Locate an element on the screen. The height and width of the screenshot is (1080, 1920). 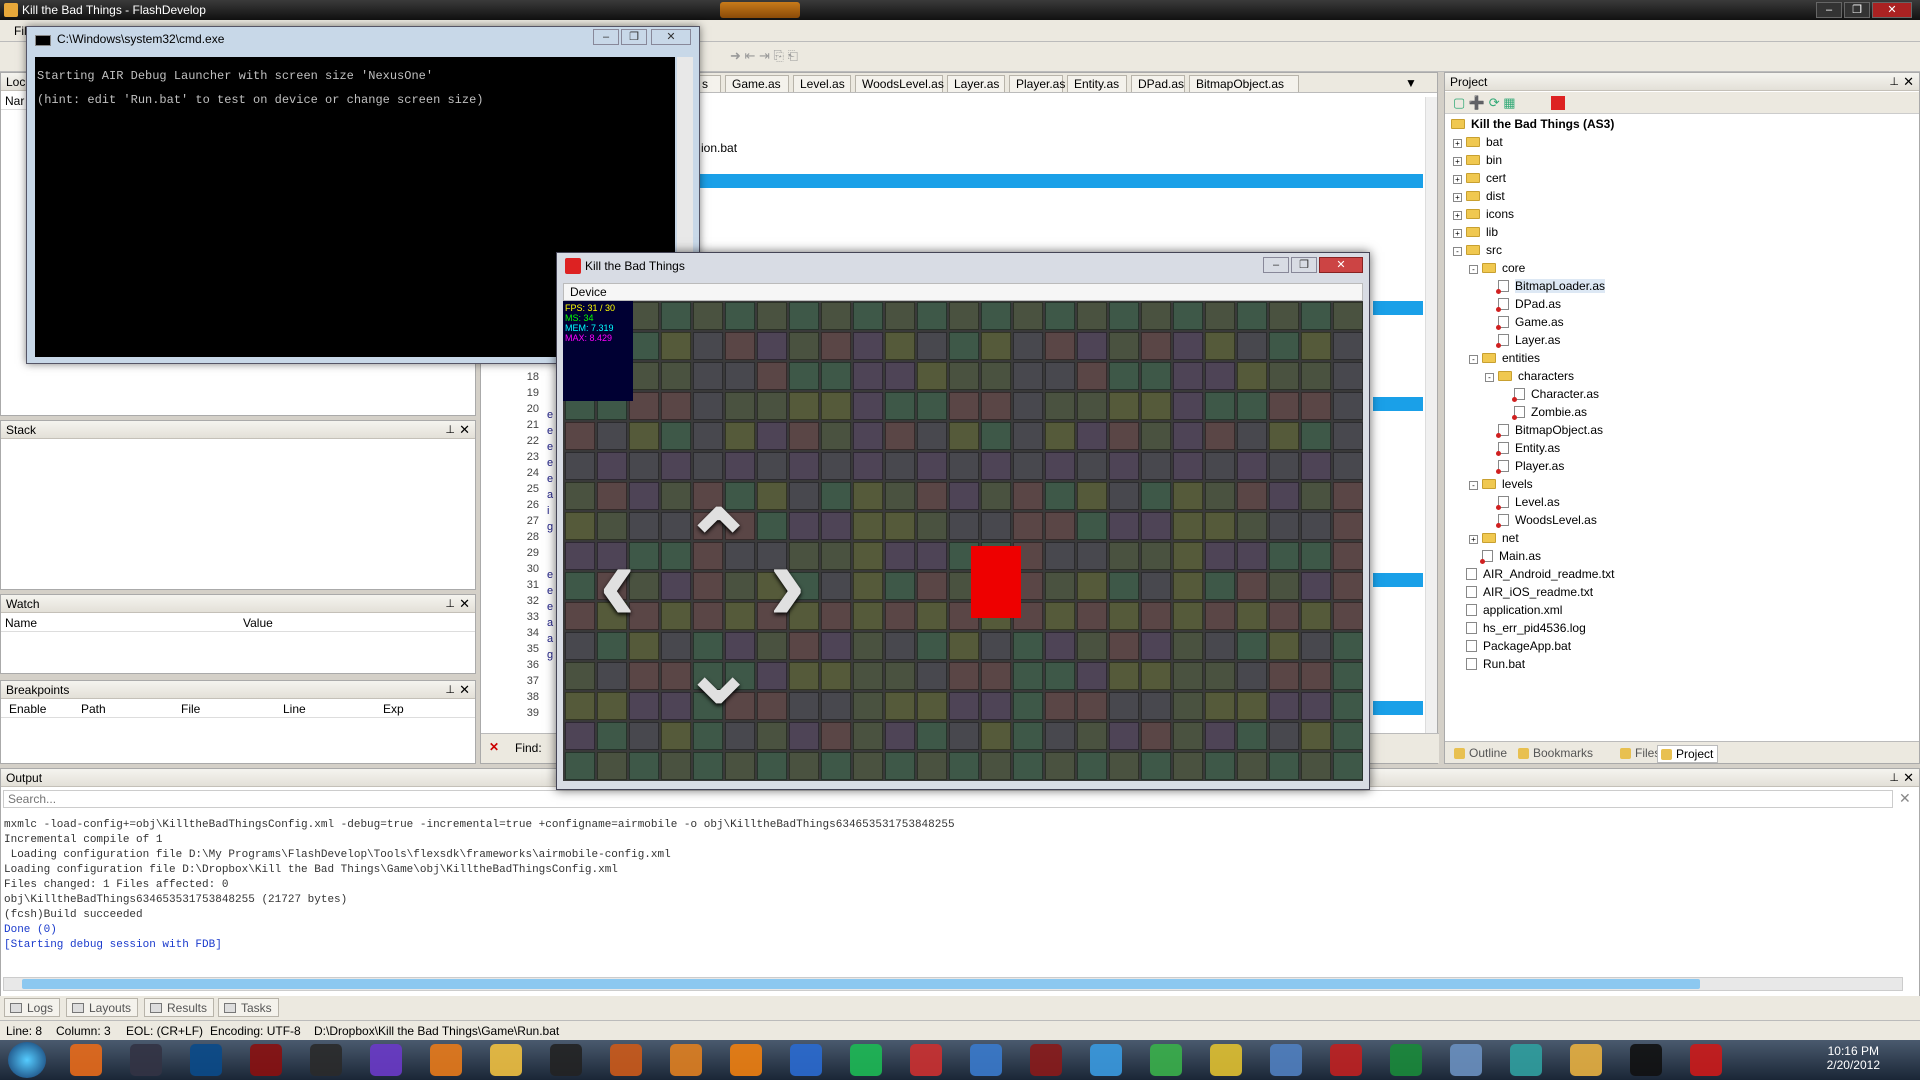
cmd-close-button: ✕ is located at coordinates (671, 37).